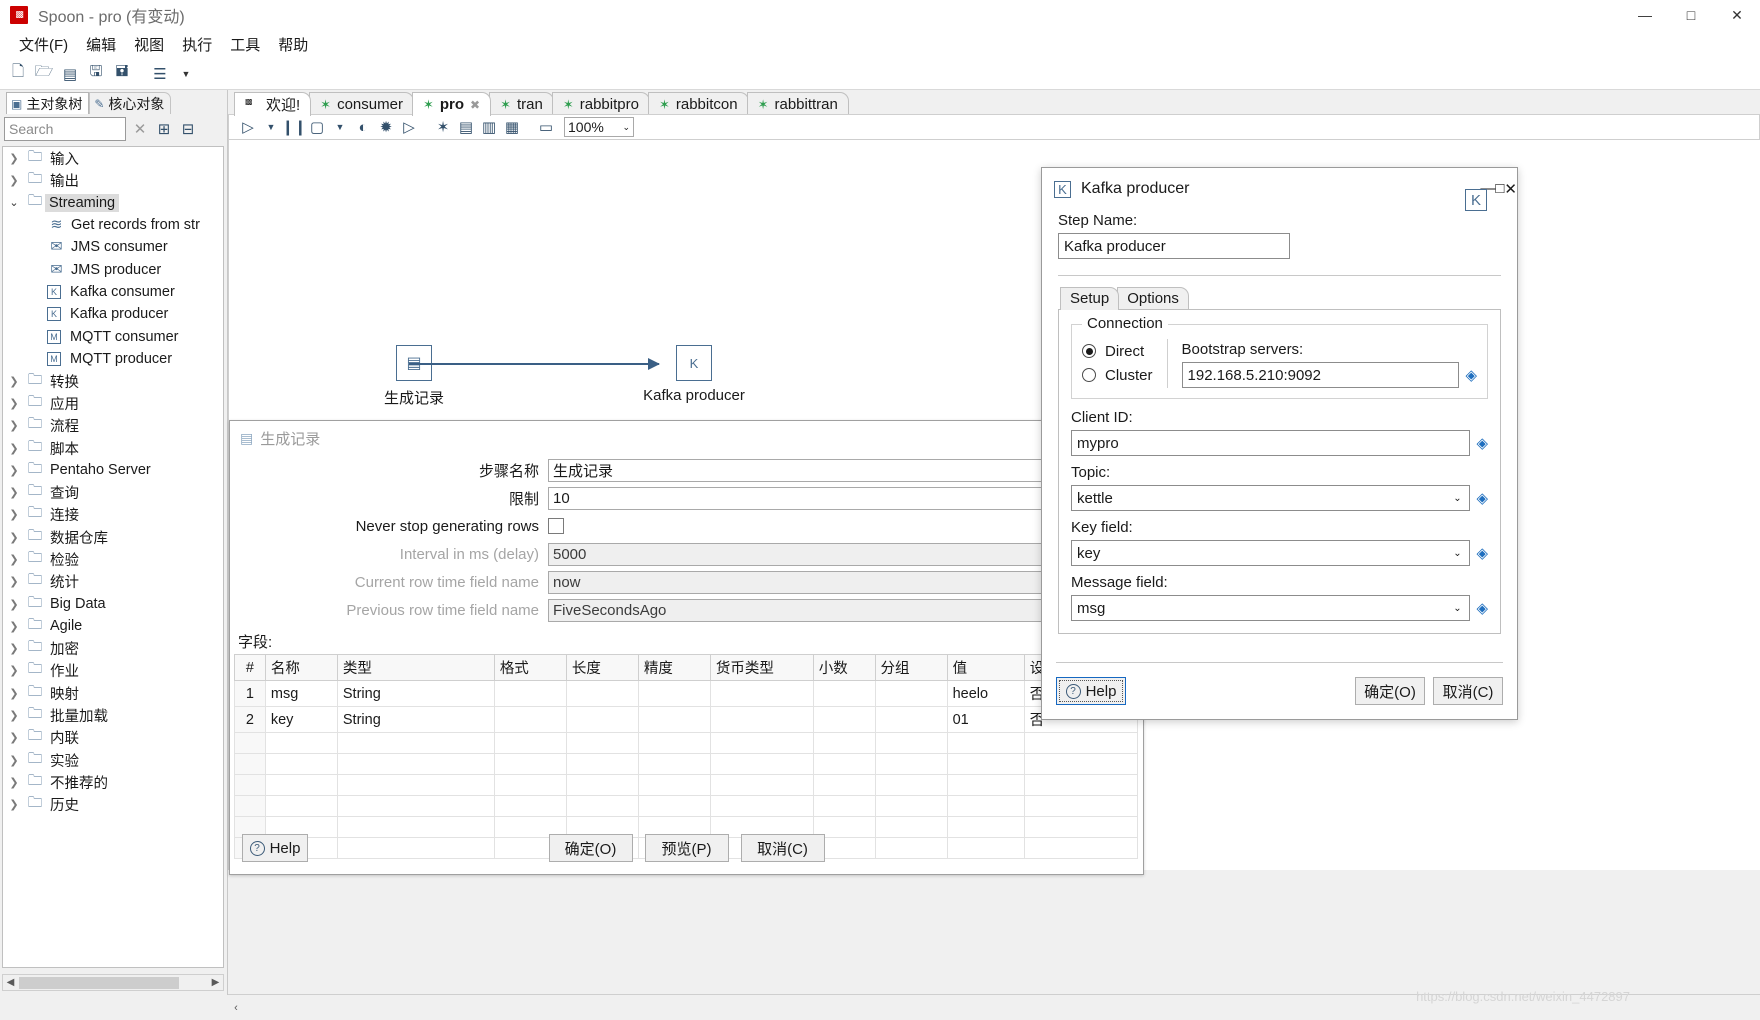  I want to click on tree-node-streaming: ⌄ 🗀 Streaming, so click(113, 203).